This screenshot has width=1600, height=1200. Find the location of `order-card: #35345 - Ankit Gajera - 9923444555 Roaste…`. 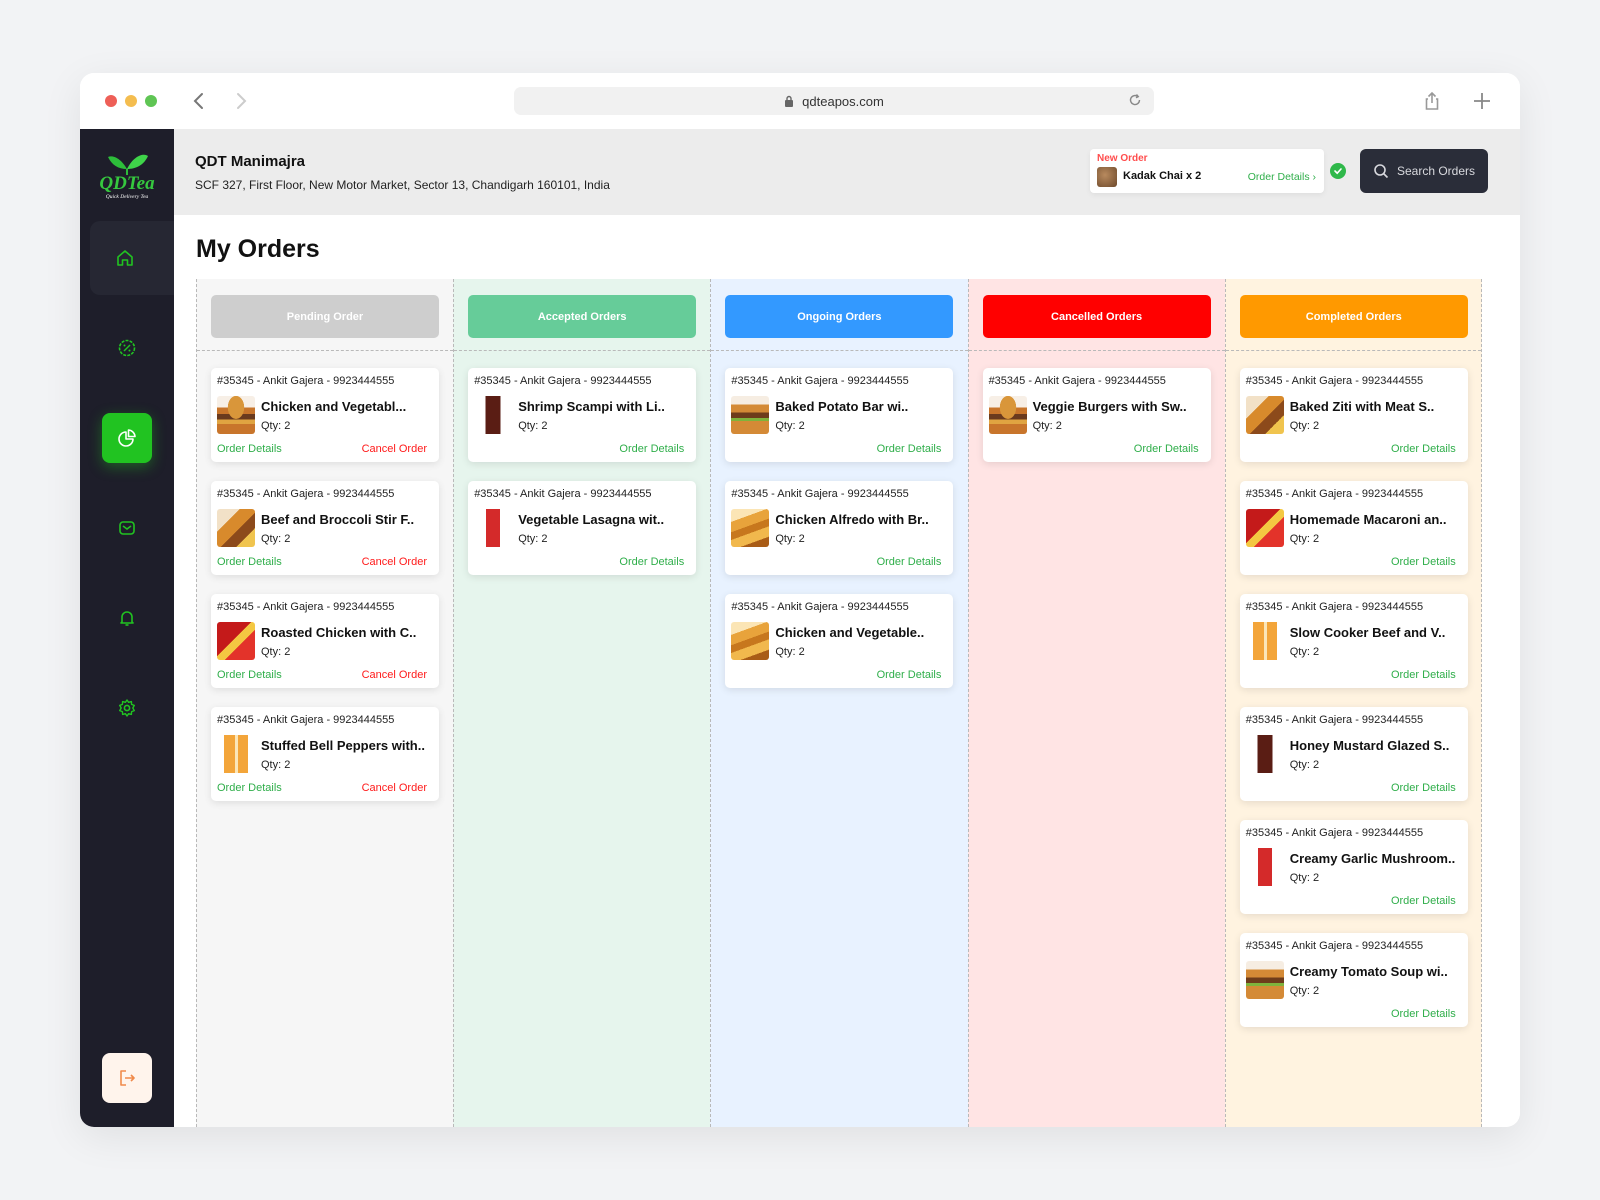

order-card: #35345 - Ankit Gajera - 9923444555 Roaste… is located at coordinates (325, 641).